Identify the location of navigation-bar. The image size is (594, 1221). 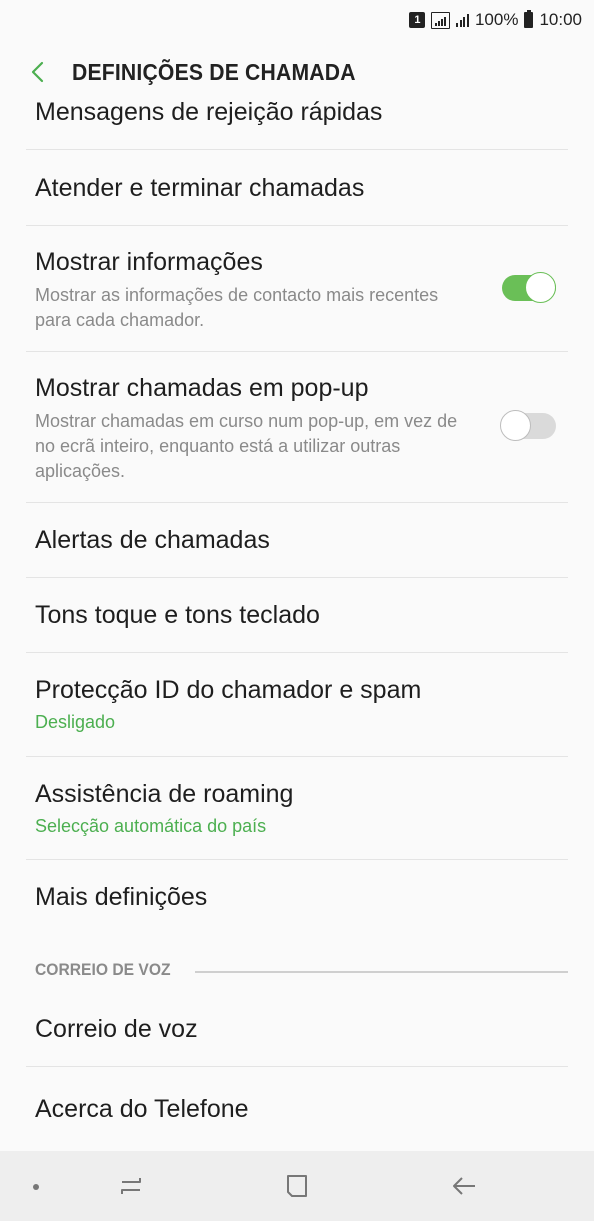
(297, 1186).